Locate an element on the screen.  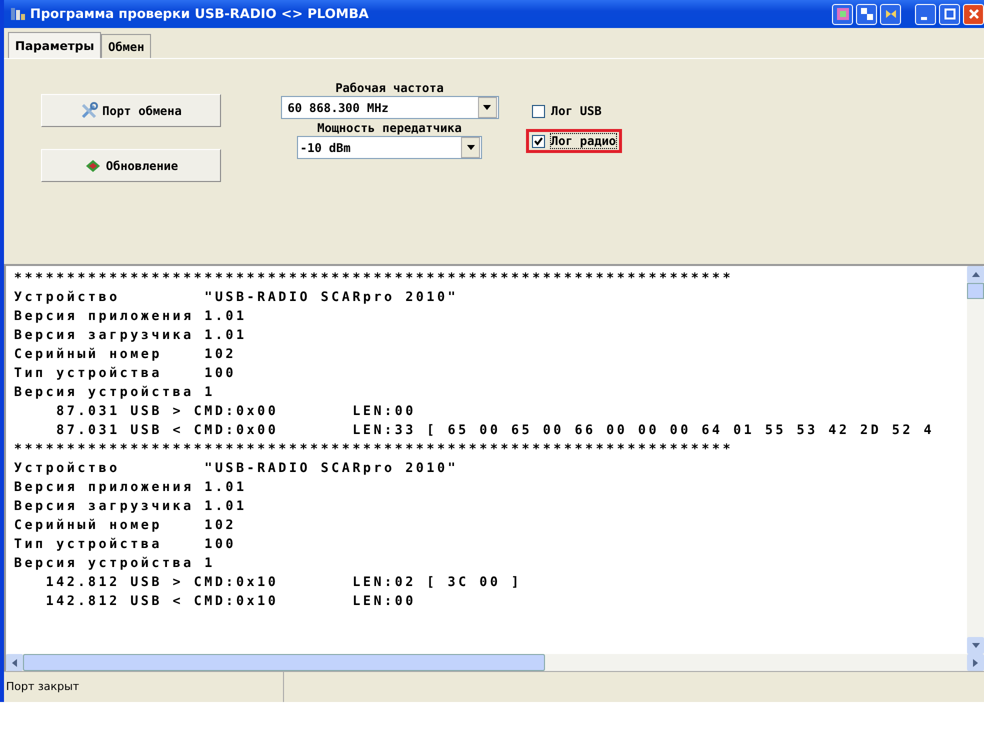
log-line: 142.812 USB > CMD:0x10 LEN:02 [ 3C 00 ] is located at coordinates (283, 583).